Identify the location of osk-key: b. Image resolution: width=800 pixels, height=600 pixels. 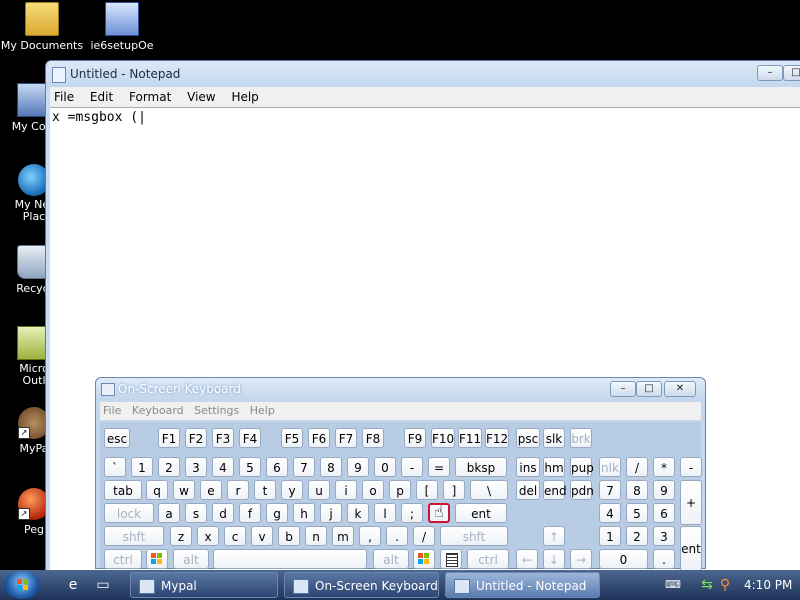
(289, 536).